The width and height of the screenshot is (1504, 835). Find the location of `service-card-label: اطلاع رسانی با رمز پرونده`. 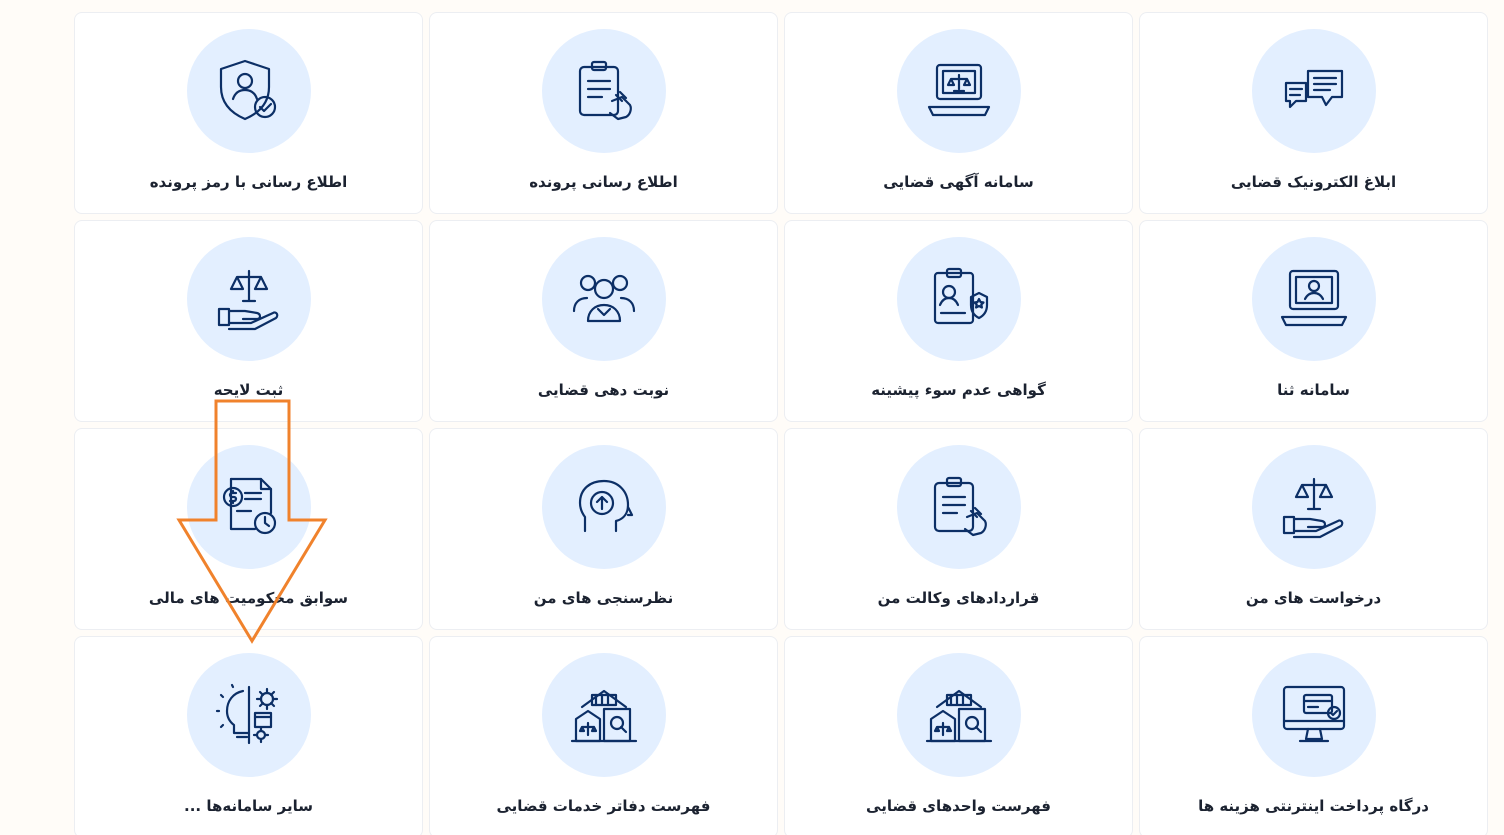

service-card-label: اطلاع رسانی با رمز پرونده is located at coordinates (248, 182).